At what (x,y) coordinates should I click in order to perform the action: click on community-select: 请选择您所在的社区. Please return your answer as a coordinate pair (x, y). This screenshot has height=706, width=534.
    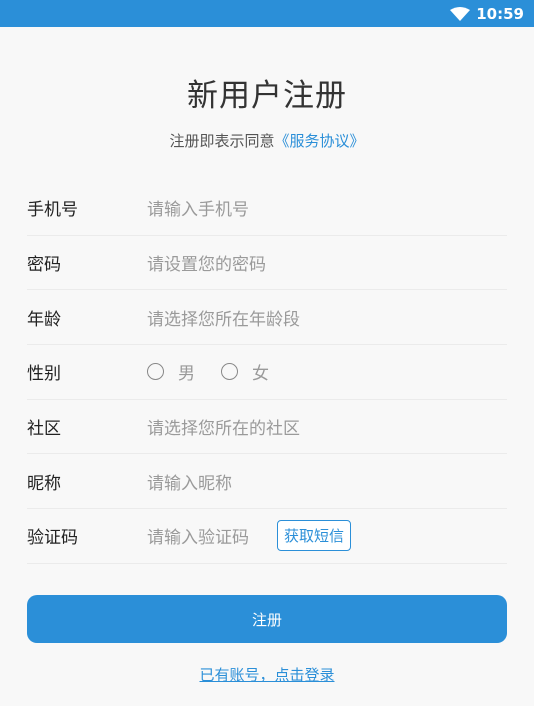
    Looking at the image, I should click on (223, 426).